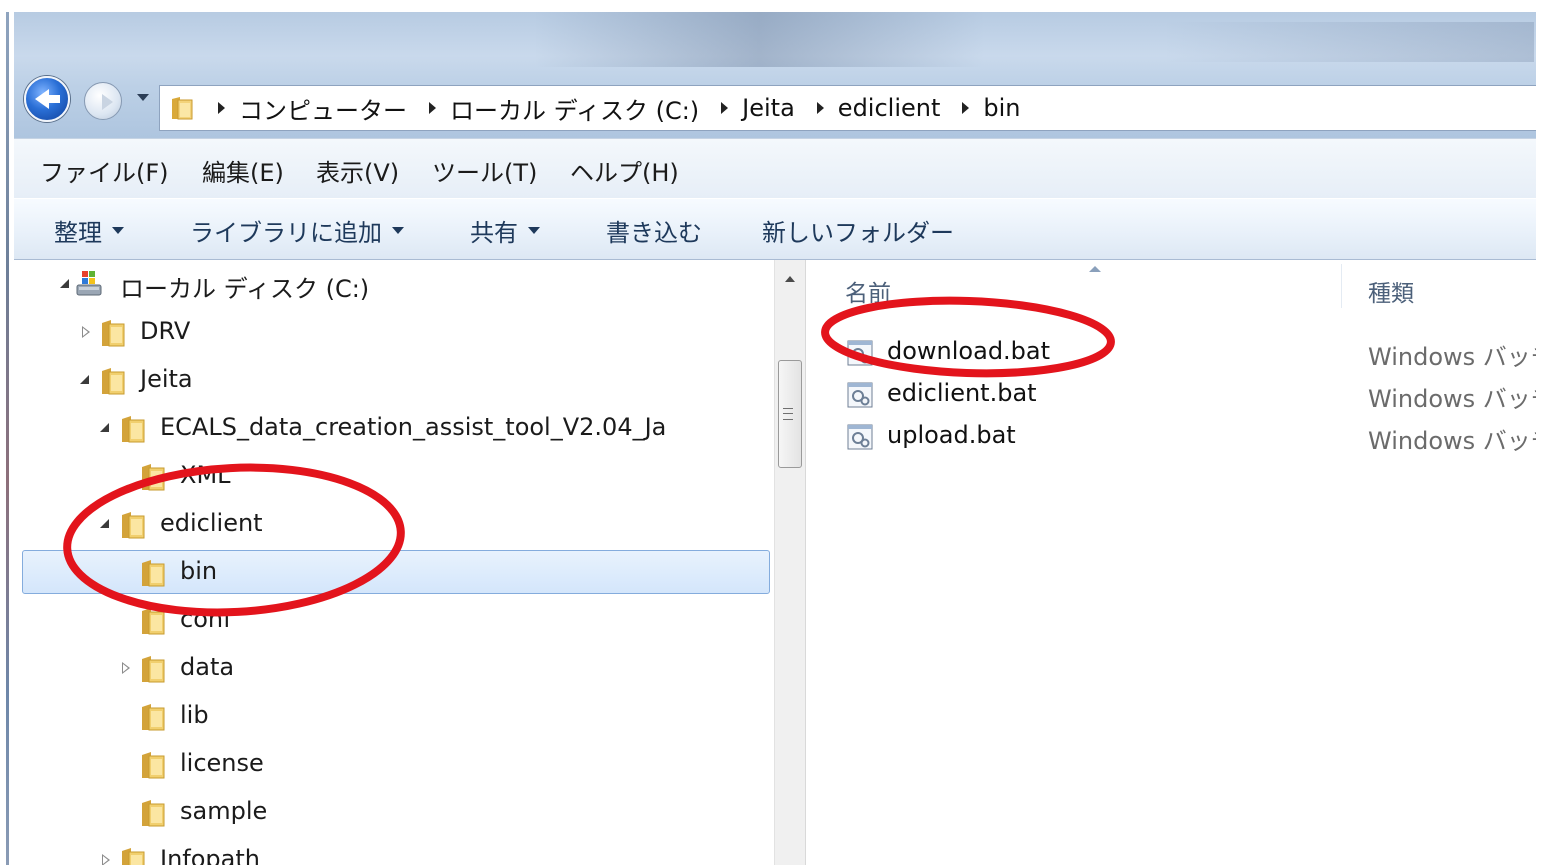 Image resolution: width=1541 pixels, height=865 pixels. What do you see at coordinates (858, 230) in the screenshot?
I see `new-folder-button: 新しいフォルダー` at bounding box center [858, 230].